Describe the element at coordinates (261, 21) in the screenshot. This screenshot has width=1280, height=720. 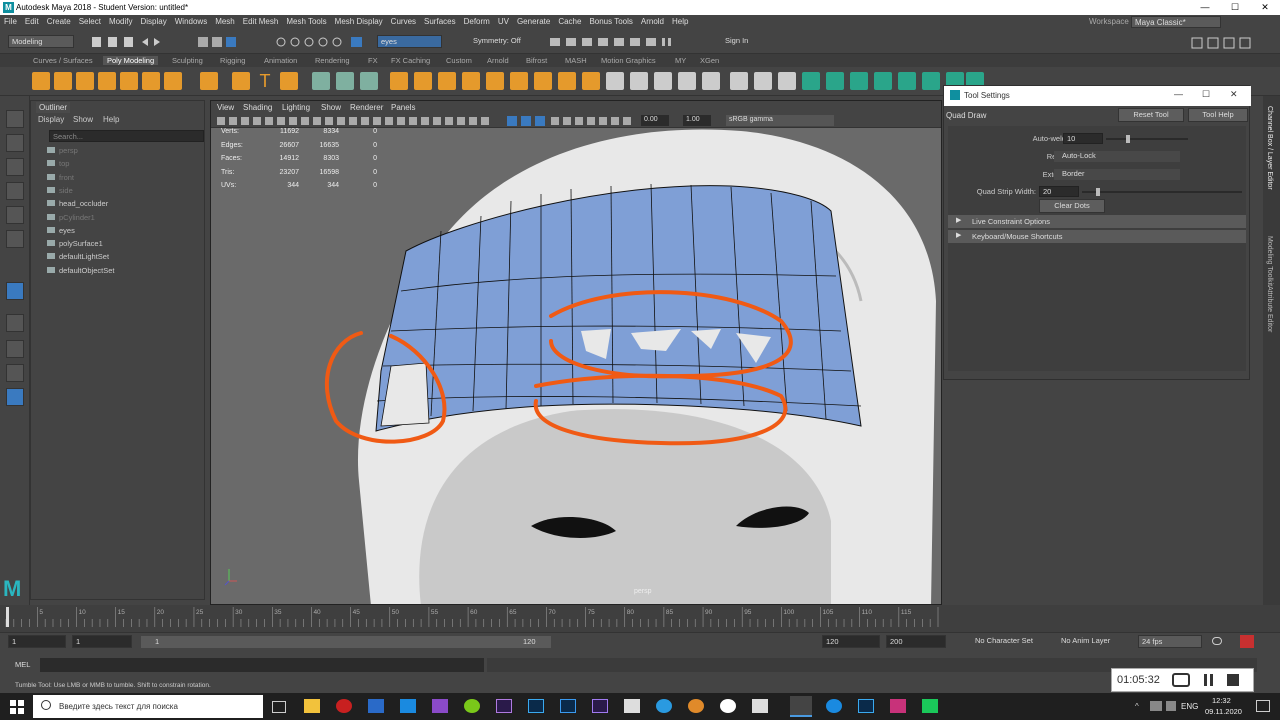
I see `menu-edit-mesh: Edit Mesh` at that location.